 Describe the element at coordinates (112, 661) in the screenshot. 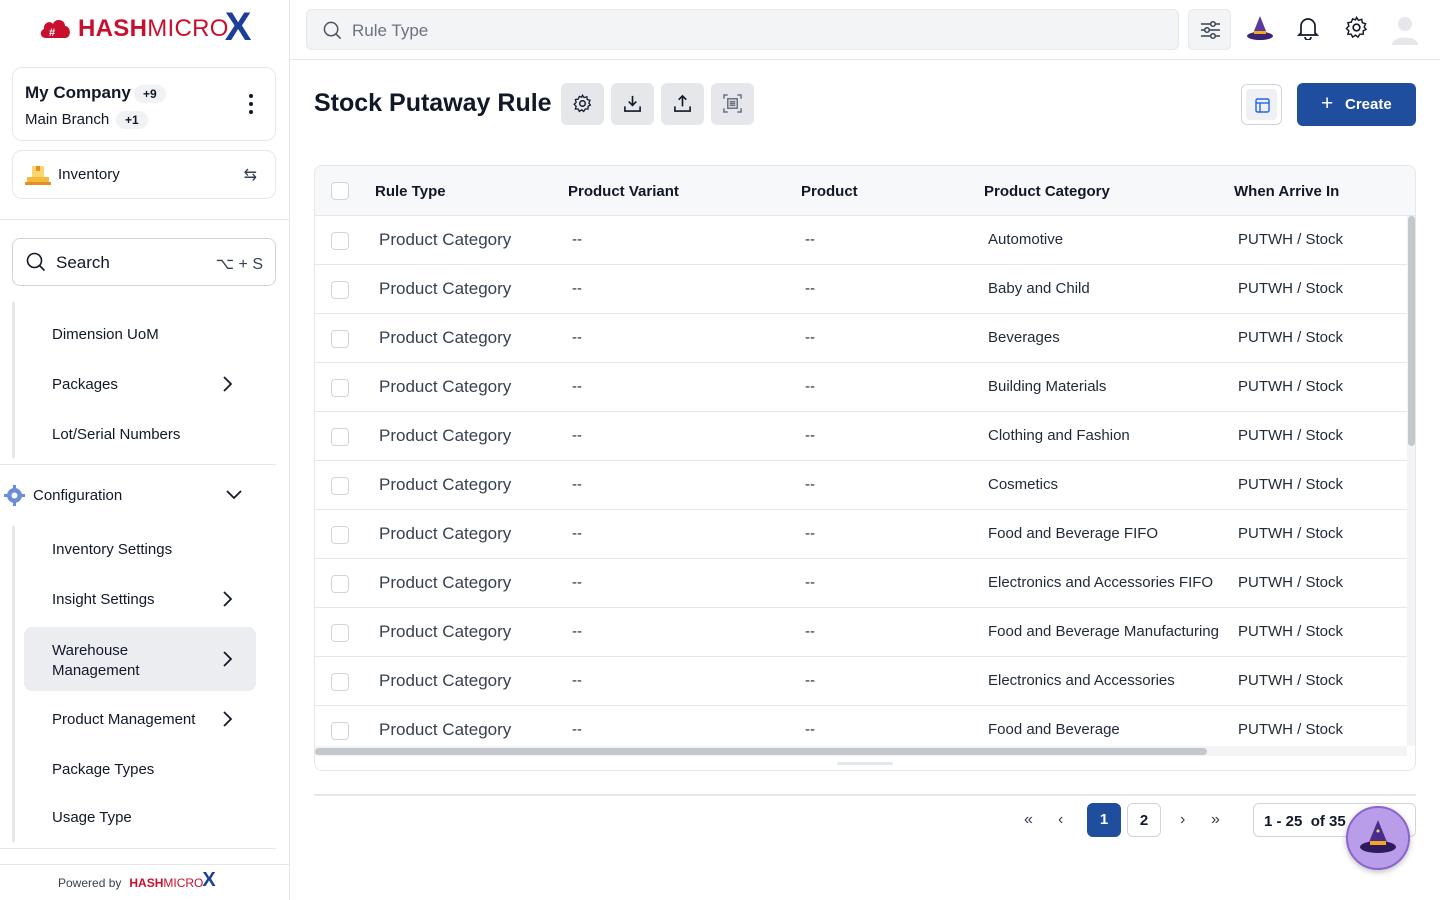

I see `sidebar-item-warehouse-management: Warehouse Management` at that location.